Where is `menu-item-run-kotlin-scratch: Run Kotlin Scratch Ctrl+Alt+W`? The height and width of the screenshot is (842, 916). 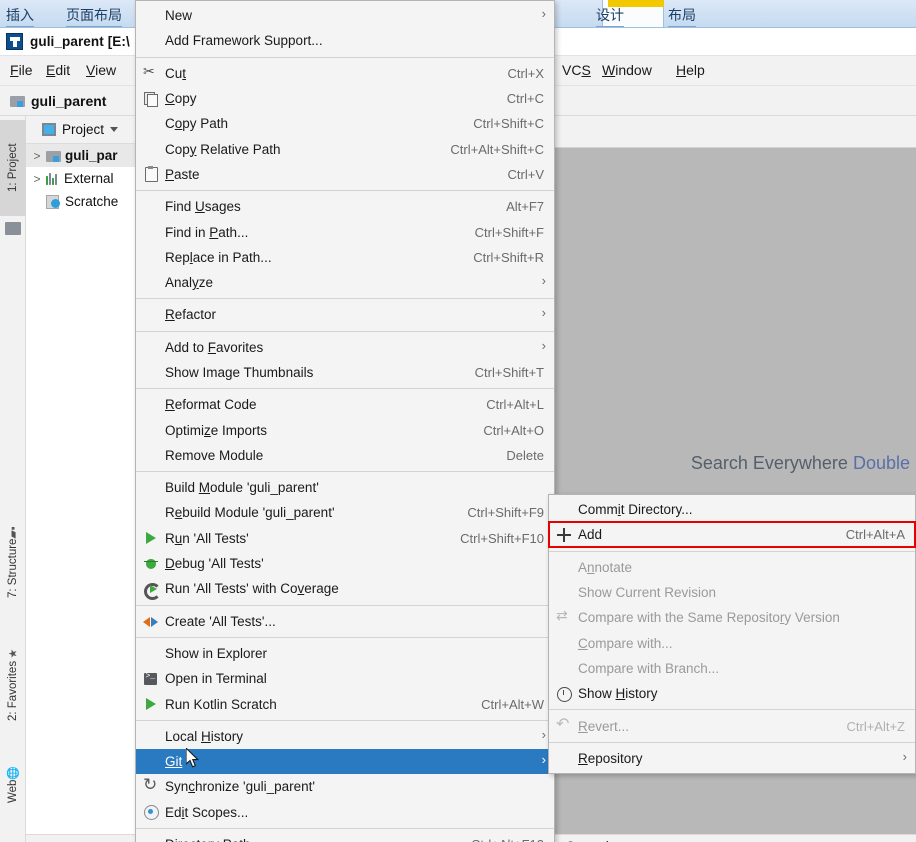 menu-item-run-kotlin-scratch: Run Kotlin Scratch Ctrl+Alt+W is located at coordinates (345, 703).